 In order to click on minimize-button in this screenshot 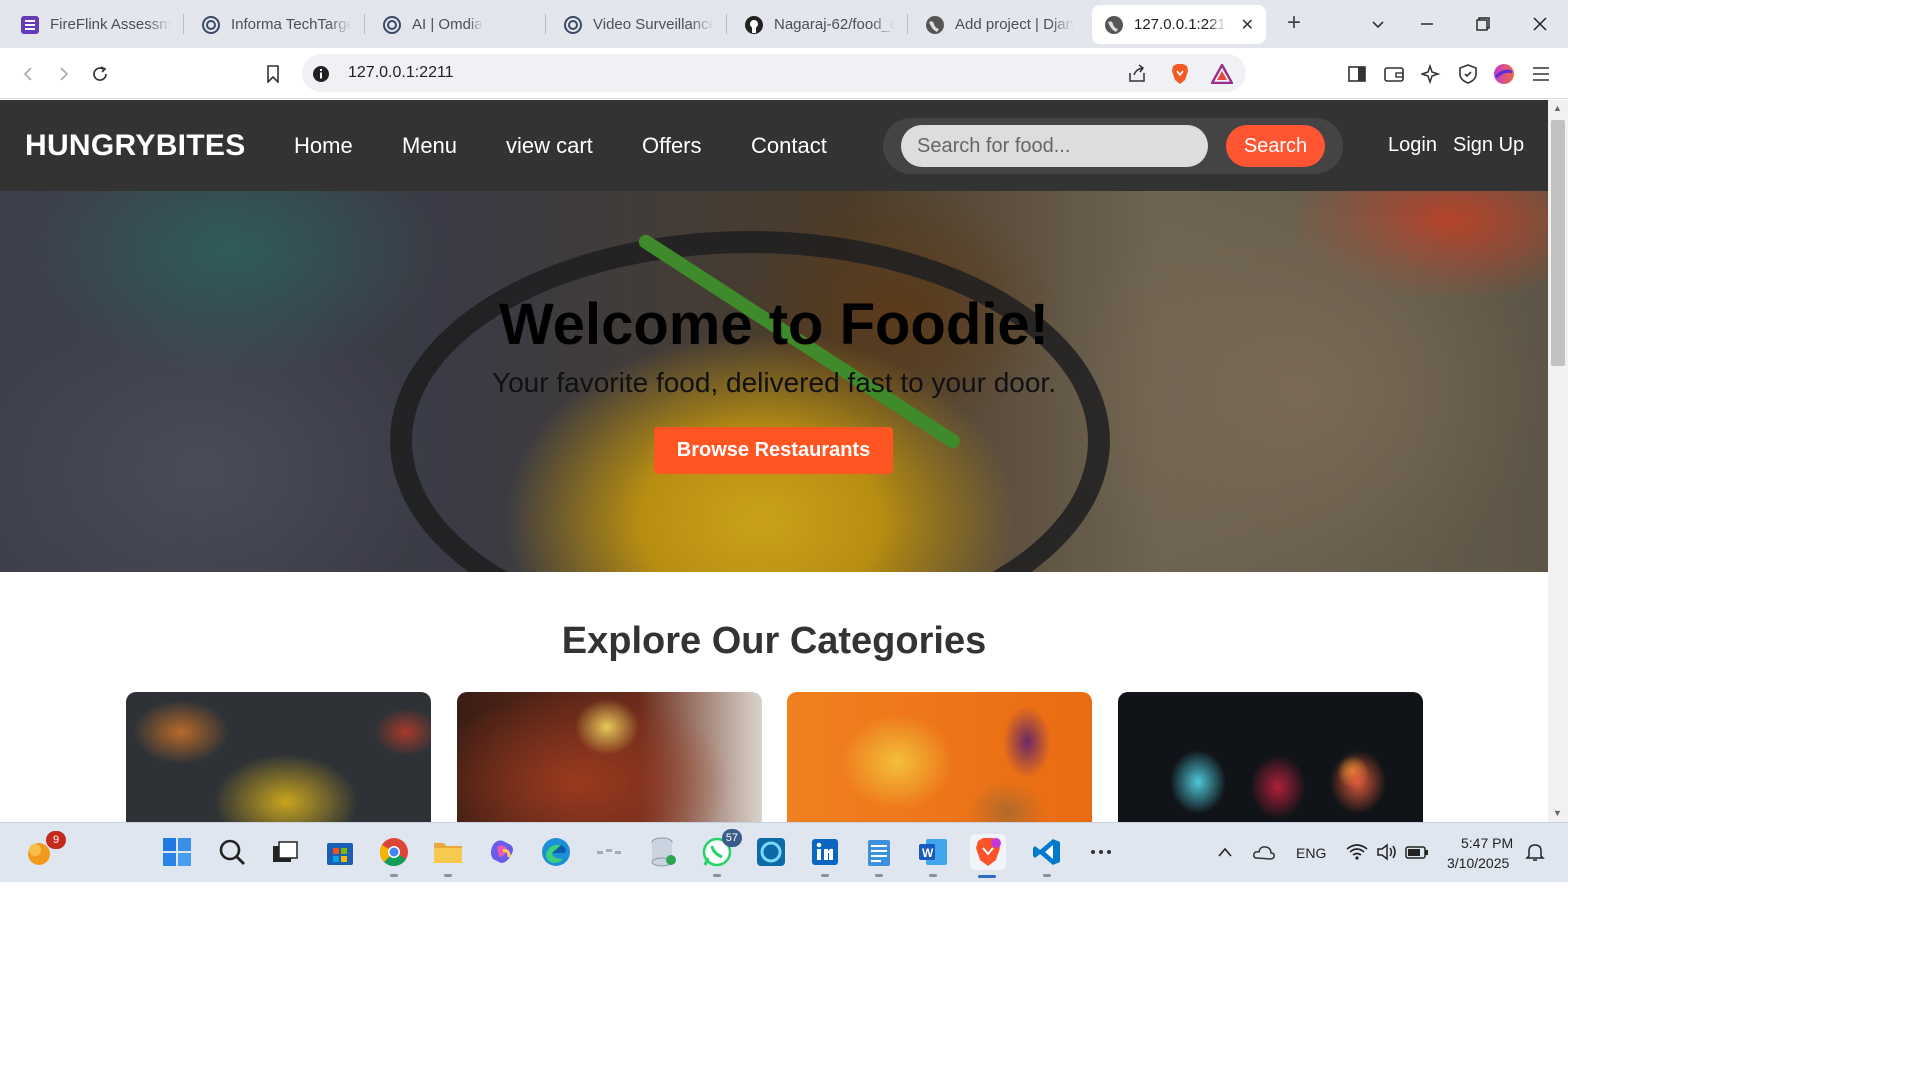, I will do `click(1427, 24)`.